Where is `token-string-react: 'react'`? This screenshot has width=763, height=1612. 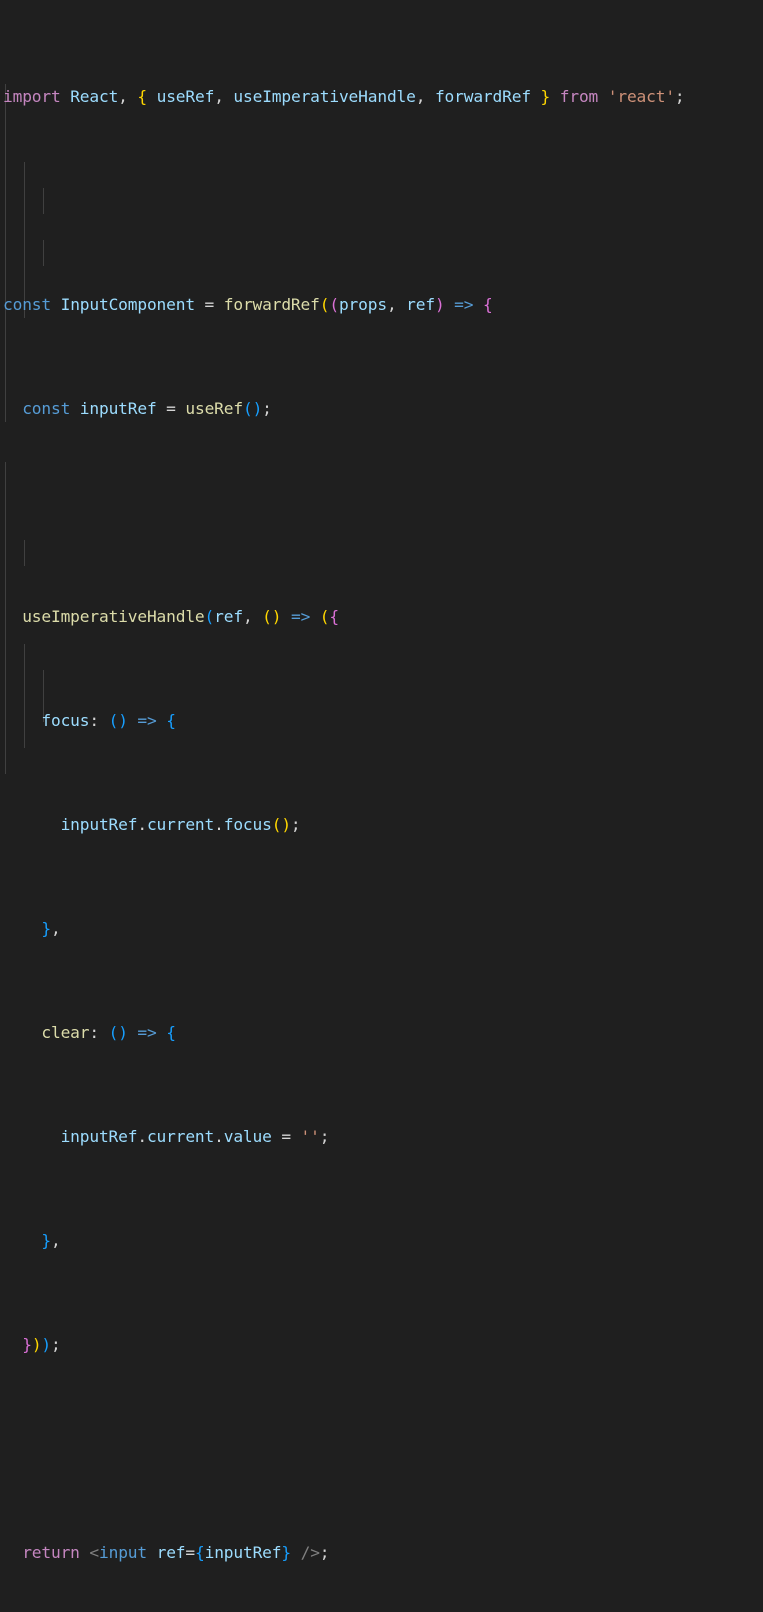
token-string-react: 'react' is located at coordinates (641, 96).